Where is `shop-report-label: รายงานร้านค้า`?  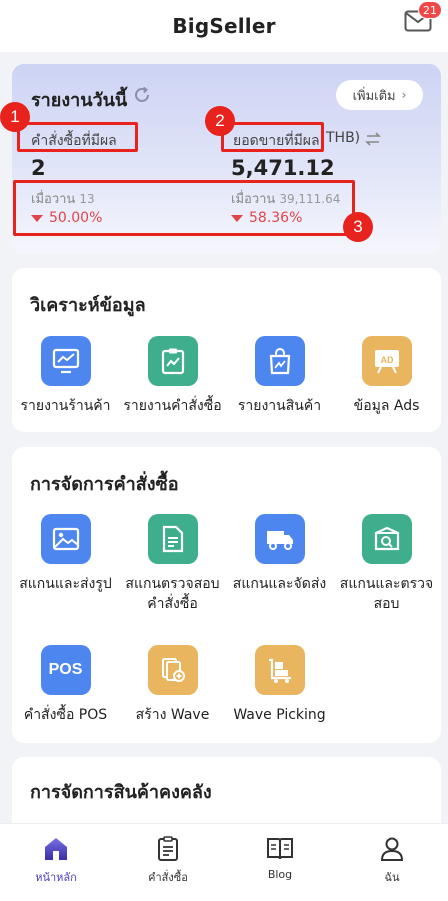
shop-report-label: รายงานร้านค้า is located at coordinates (65, 406).